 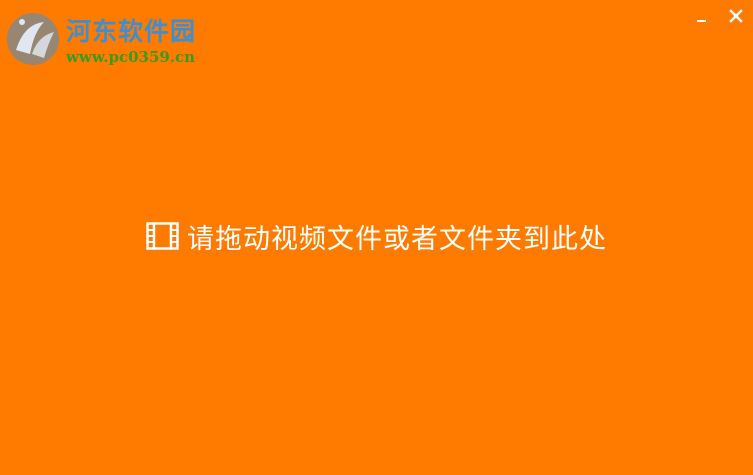 I want to click on watermark-url: www.pc0359.cn, so click(x=131, y=57).